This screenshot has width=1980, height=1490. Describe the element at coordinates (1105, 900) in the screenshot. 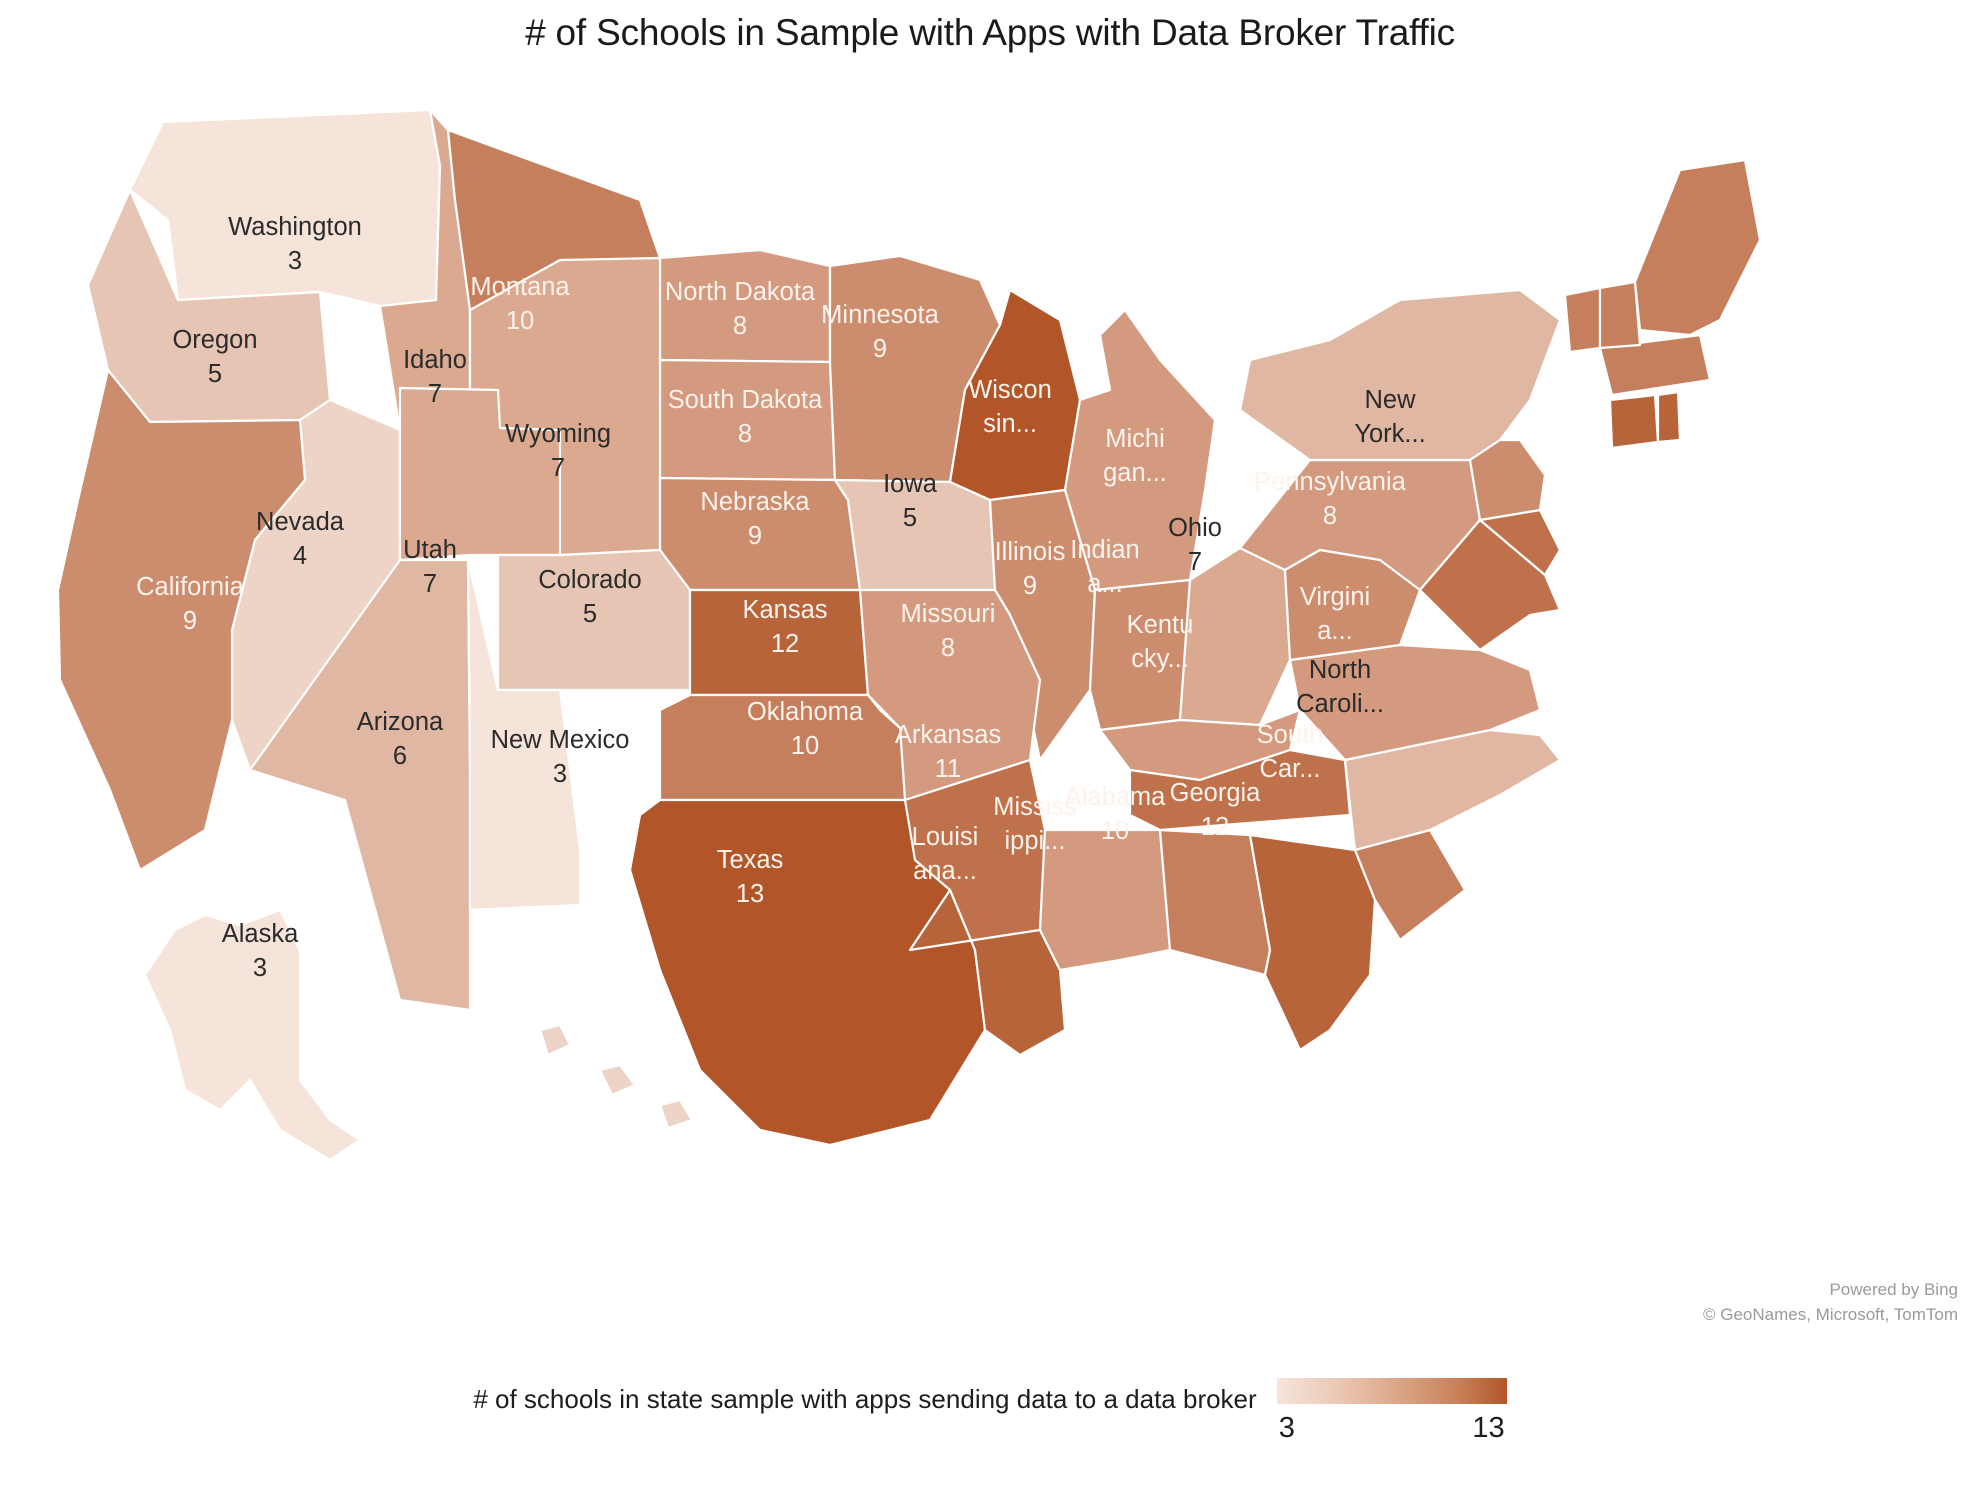

I see `state-shape-ms: Mississippi: 8` at that location.